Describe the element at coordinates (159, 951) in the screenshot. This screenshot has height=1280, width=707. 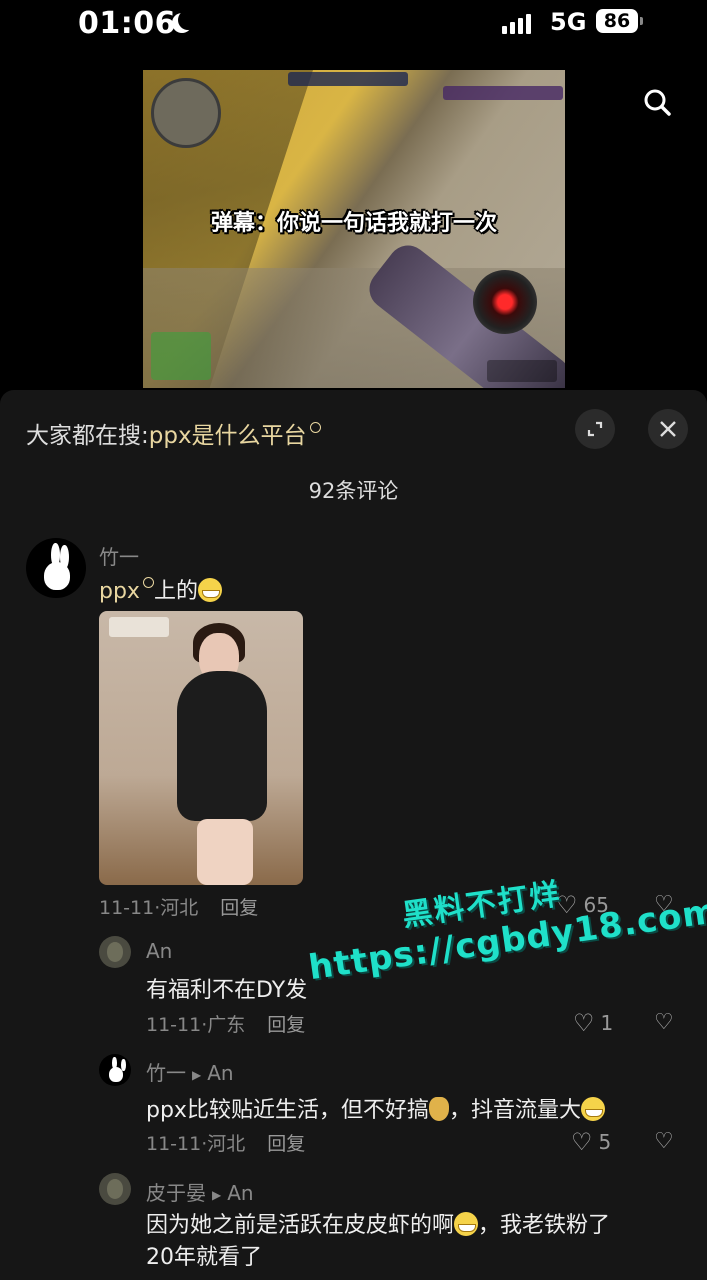
I see `comment-username: An` at that location.